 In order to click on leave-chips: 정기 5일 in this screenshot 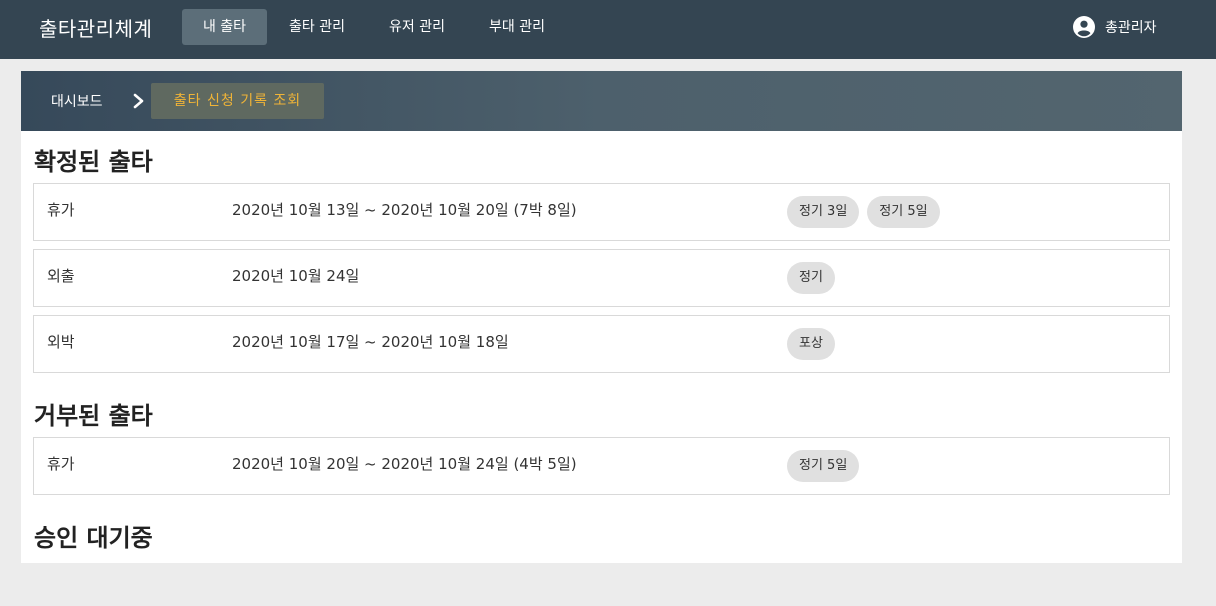, I will do `click(823, 466)`.